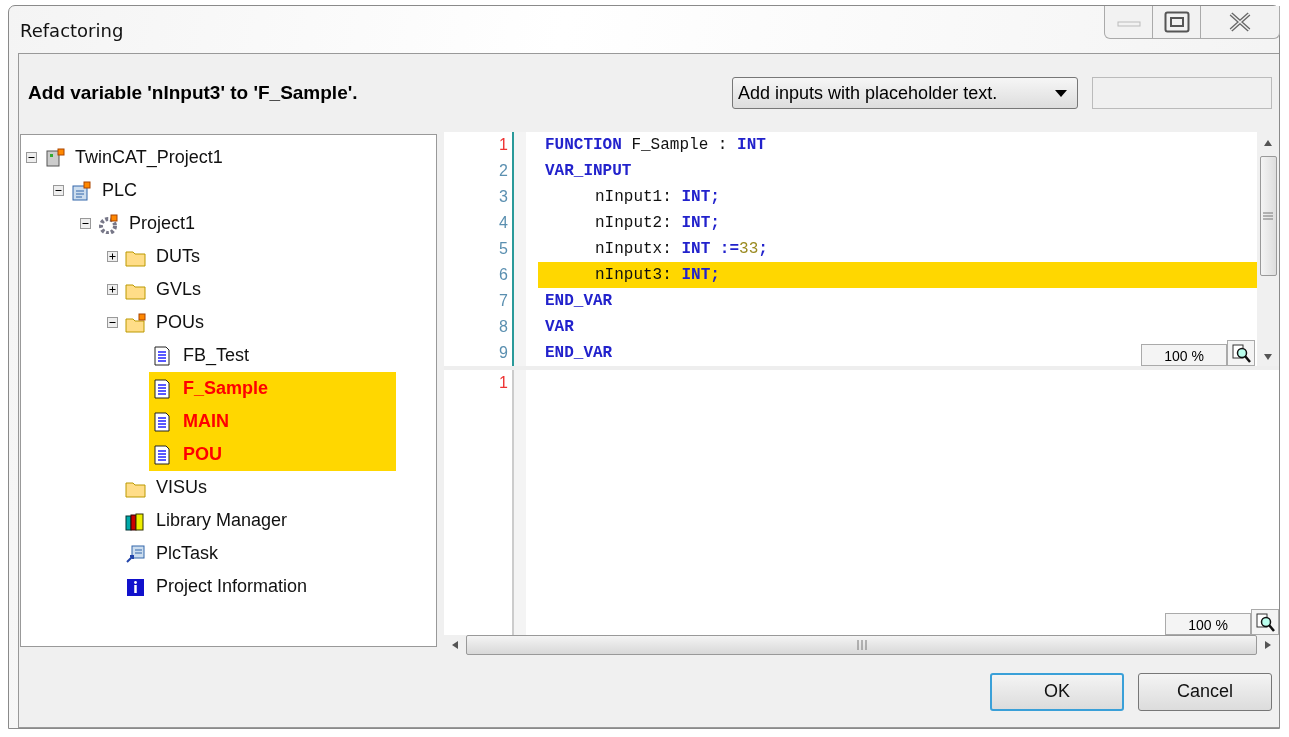  Describe the element at coordinates (681, 249) in the screenshot. I see `code-line: nInputx: INT :=33;` at that location.